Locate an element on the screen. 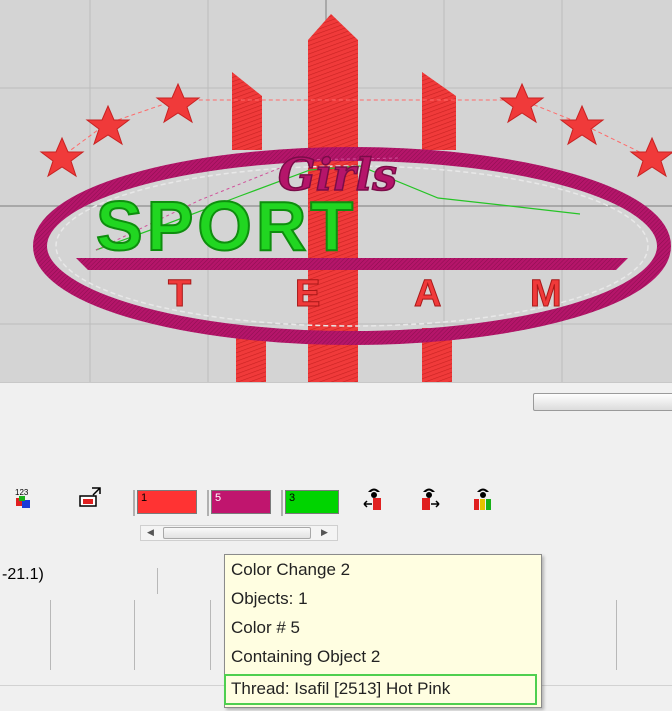 Image resolution: width=672 pixels, height=711 pixels. horizontal-scrollbar-thumb is located at coordinates (602, 402).